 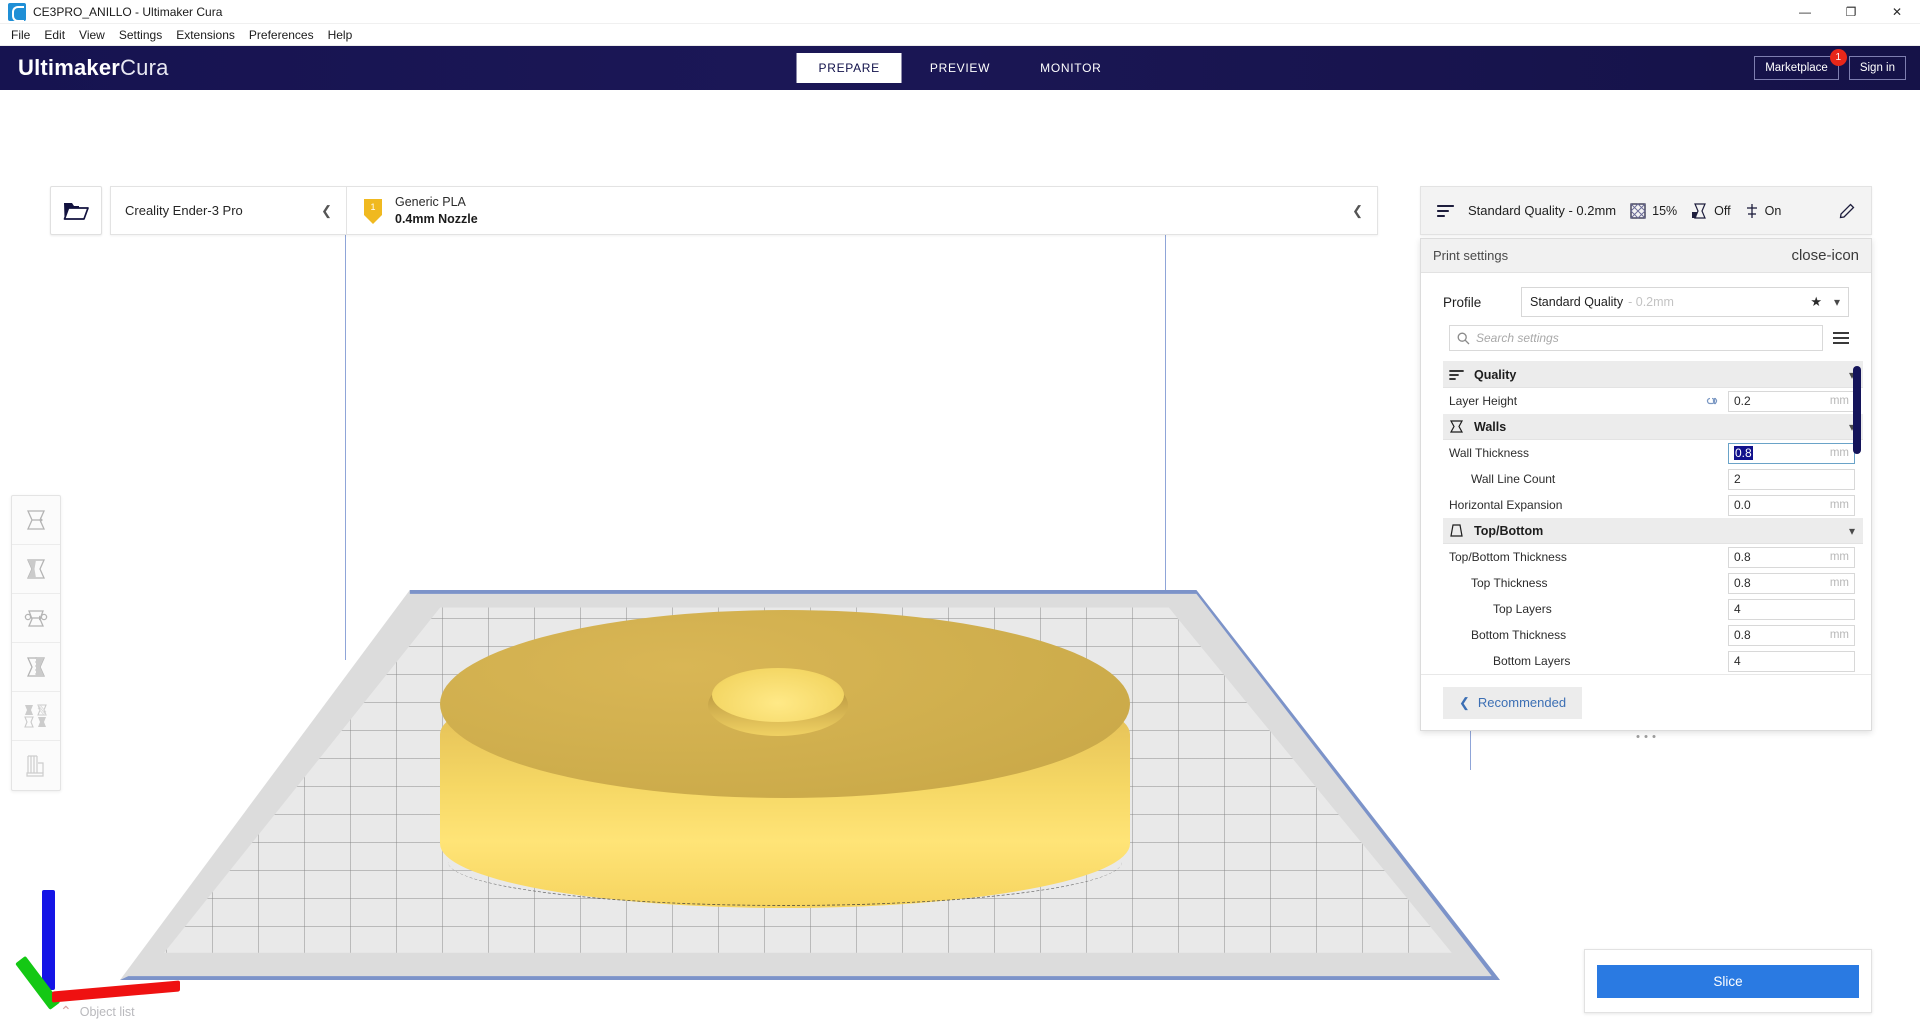 What do you see at coordinates (1490, 426) in the screenshot?
I see `category-label: Walls` at bounding box center [1490, 426].